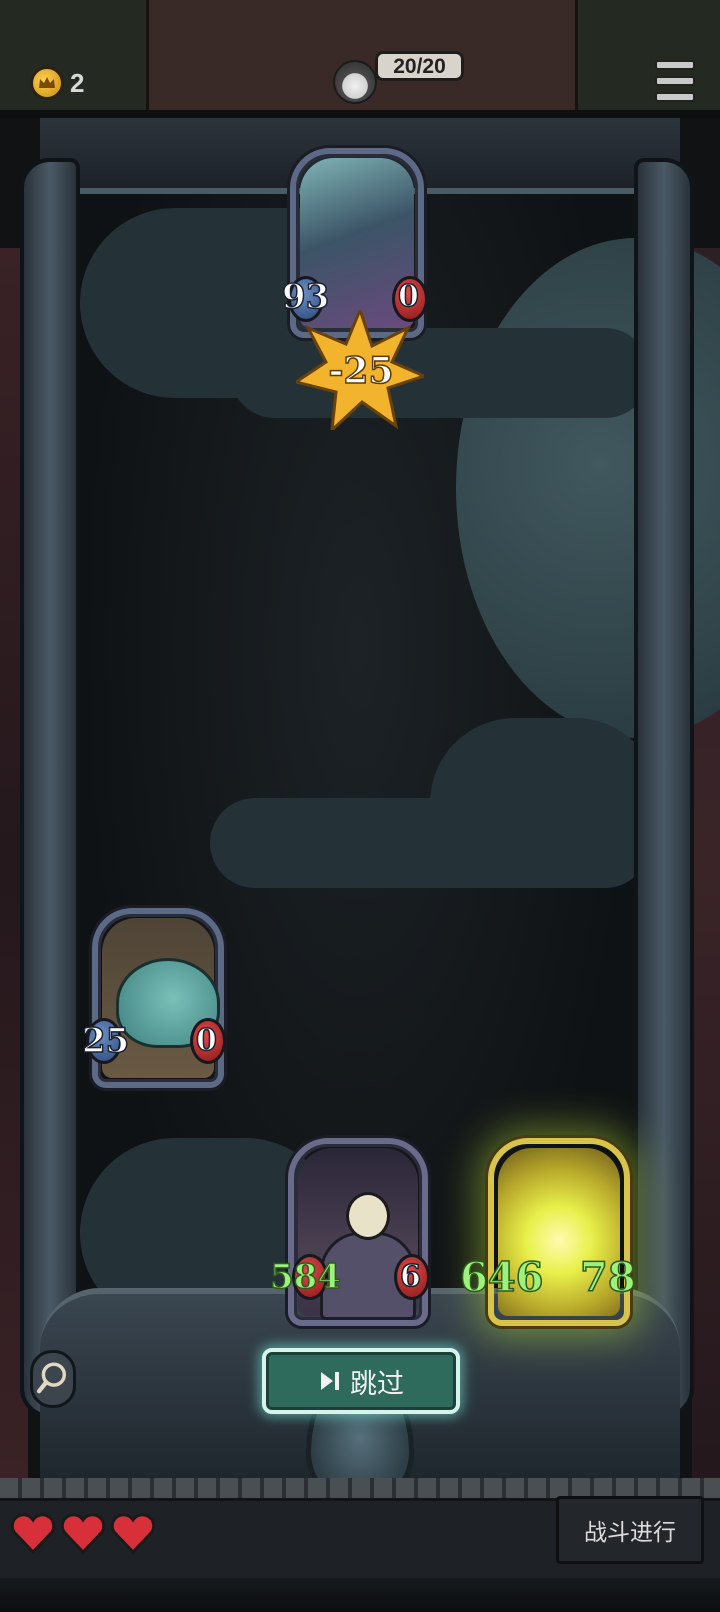  I want to click on footer-ground, so click(360, 1595).